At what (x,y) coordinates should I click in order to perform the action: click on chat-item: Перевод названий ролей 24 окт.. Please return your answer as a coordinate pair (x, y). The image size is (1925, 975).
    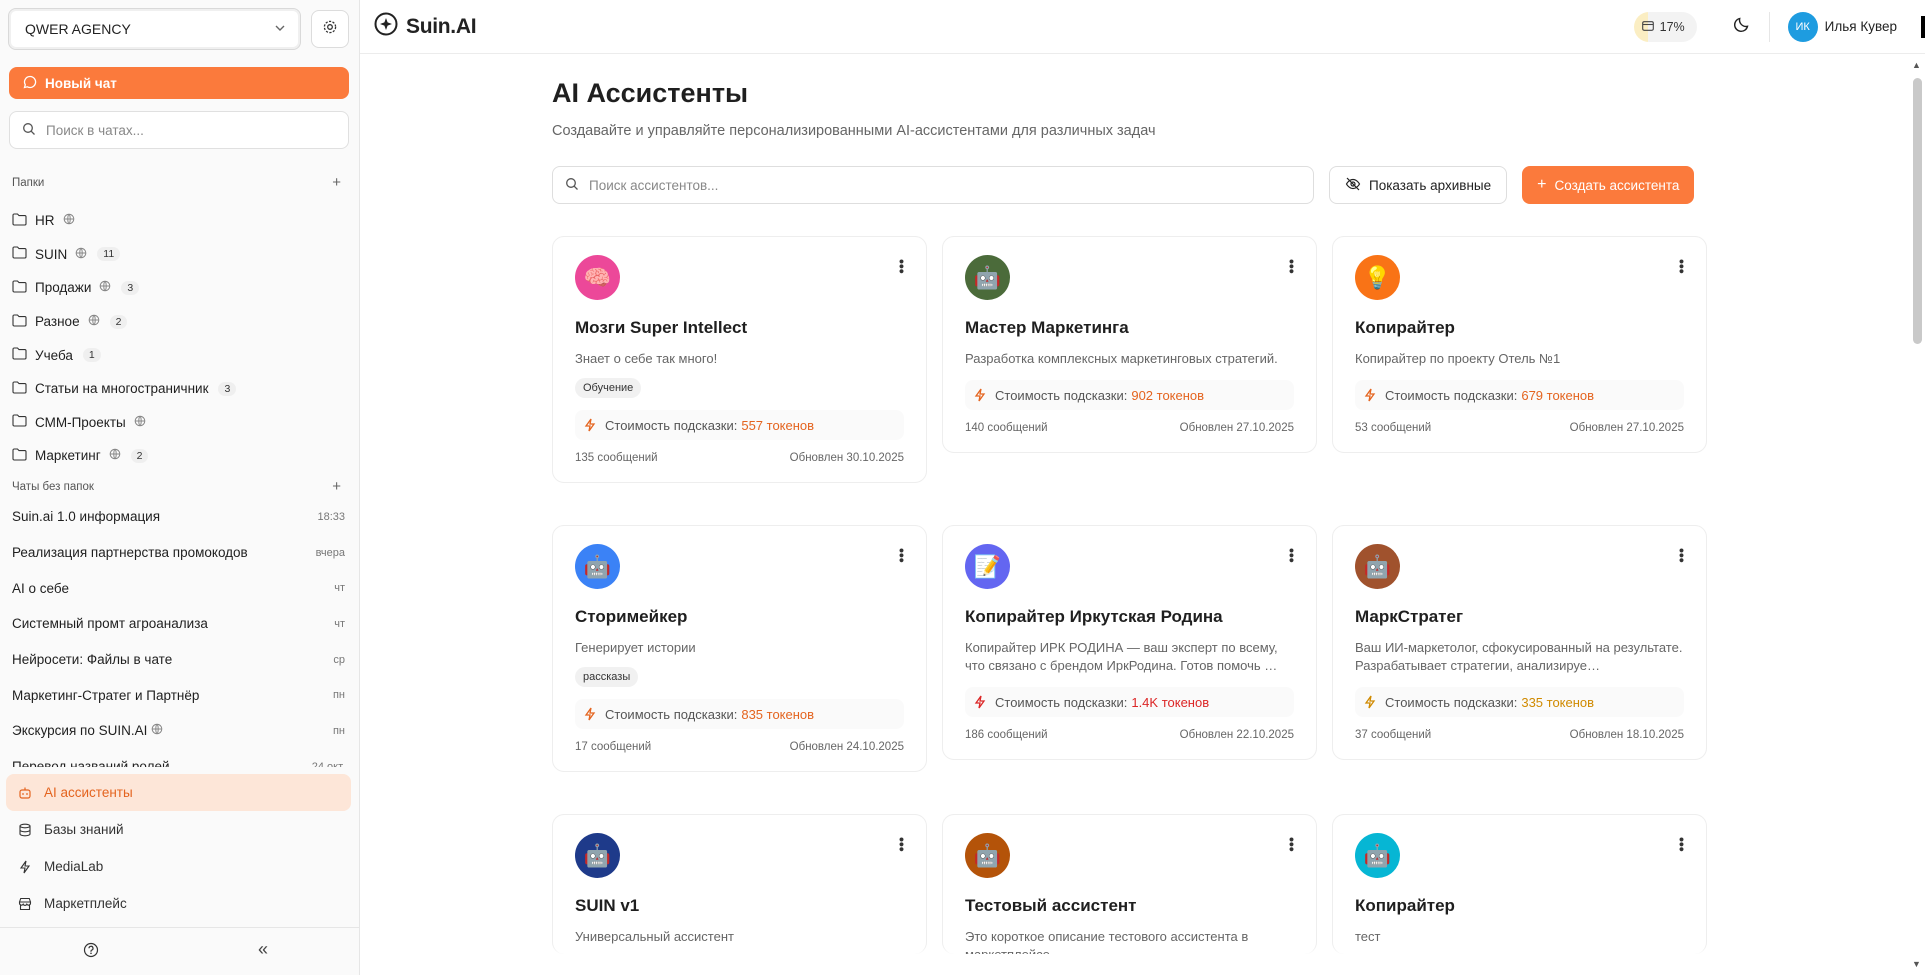
    Looking at the image, I should click on (178, 758).